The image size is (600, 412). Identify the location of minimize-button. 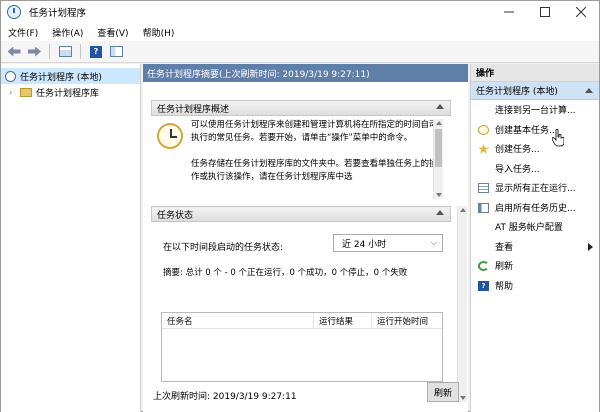
(509, 12).